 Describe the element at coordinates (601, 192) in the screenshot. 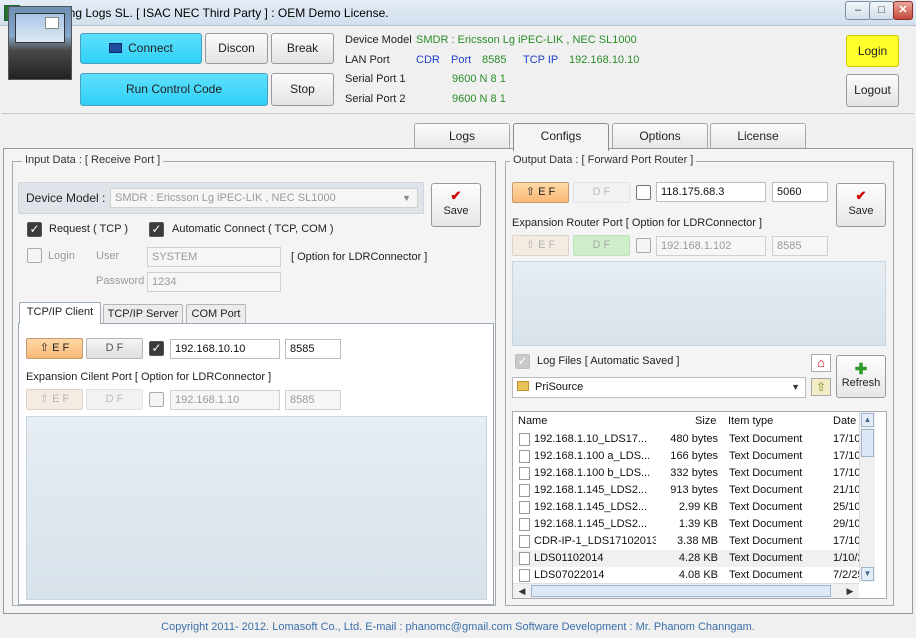

I see `output-df-button: D F` at that location.